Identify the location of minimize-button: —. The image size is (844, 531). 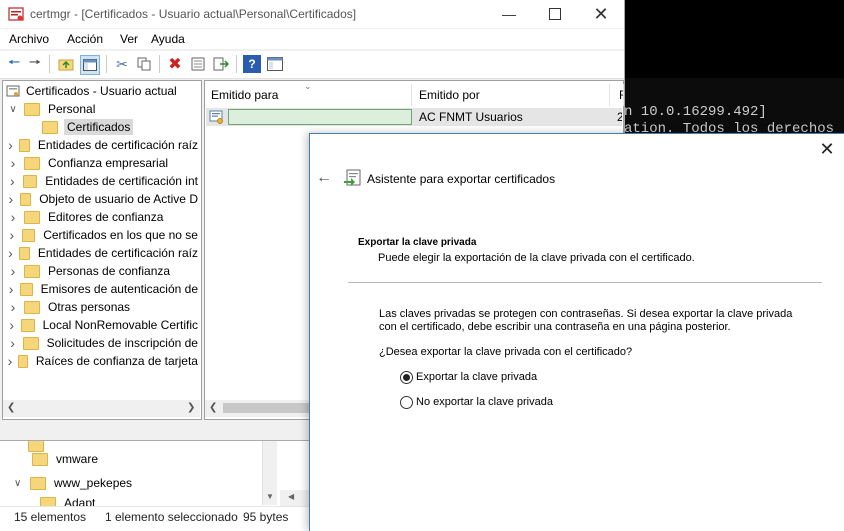
(509, 14).